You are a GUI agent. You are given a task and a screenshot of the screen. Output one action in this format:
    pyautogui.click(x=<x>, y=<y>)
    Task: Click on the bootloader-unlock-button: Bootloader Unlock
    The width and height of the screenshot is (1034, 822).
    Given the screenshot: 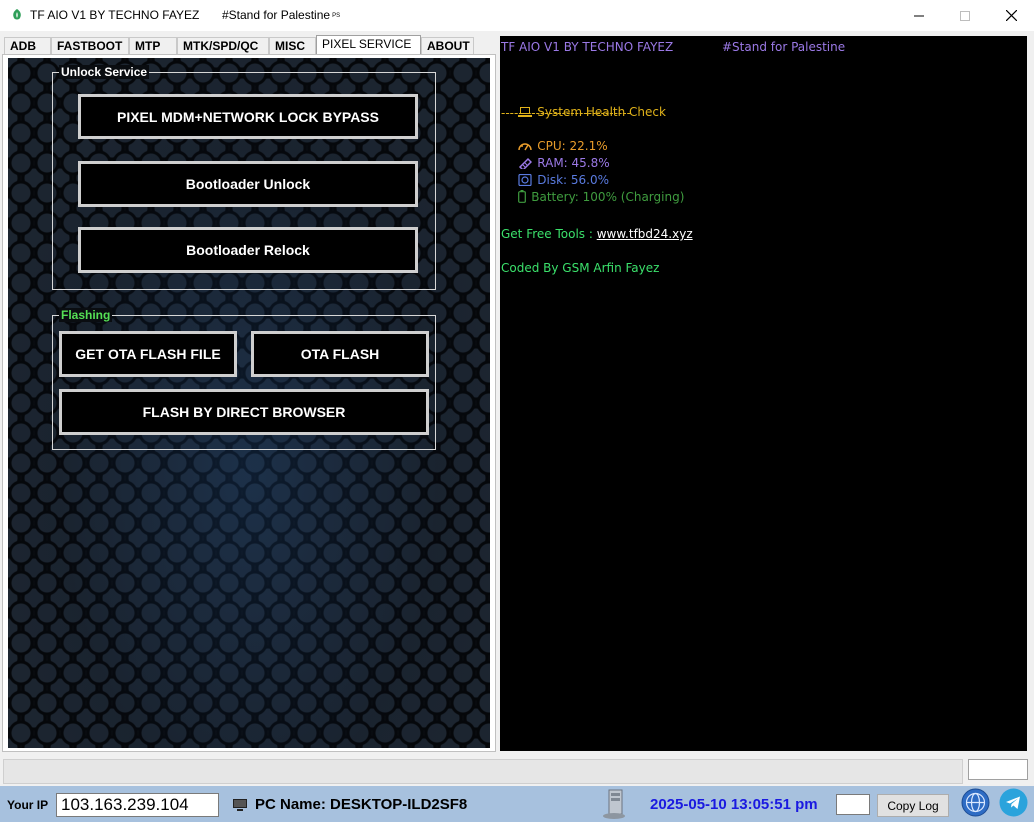 What is the action you would take?
    pyautogui.click(x=248, y=184)
    